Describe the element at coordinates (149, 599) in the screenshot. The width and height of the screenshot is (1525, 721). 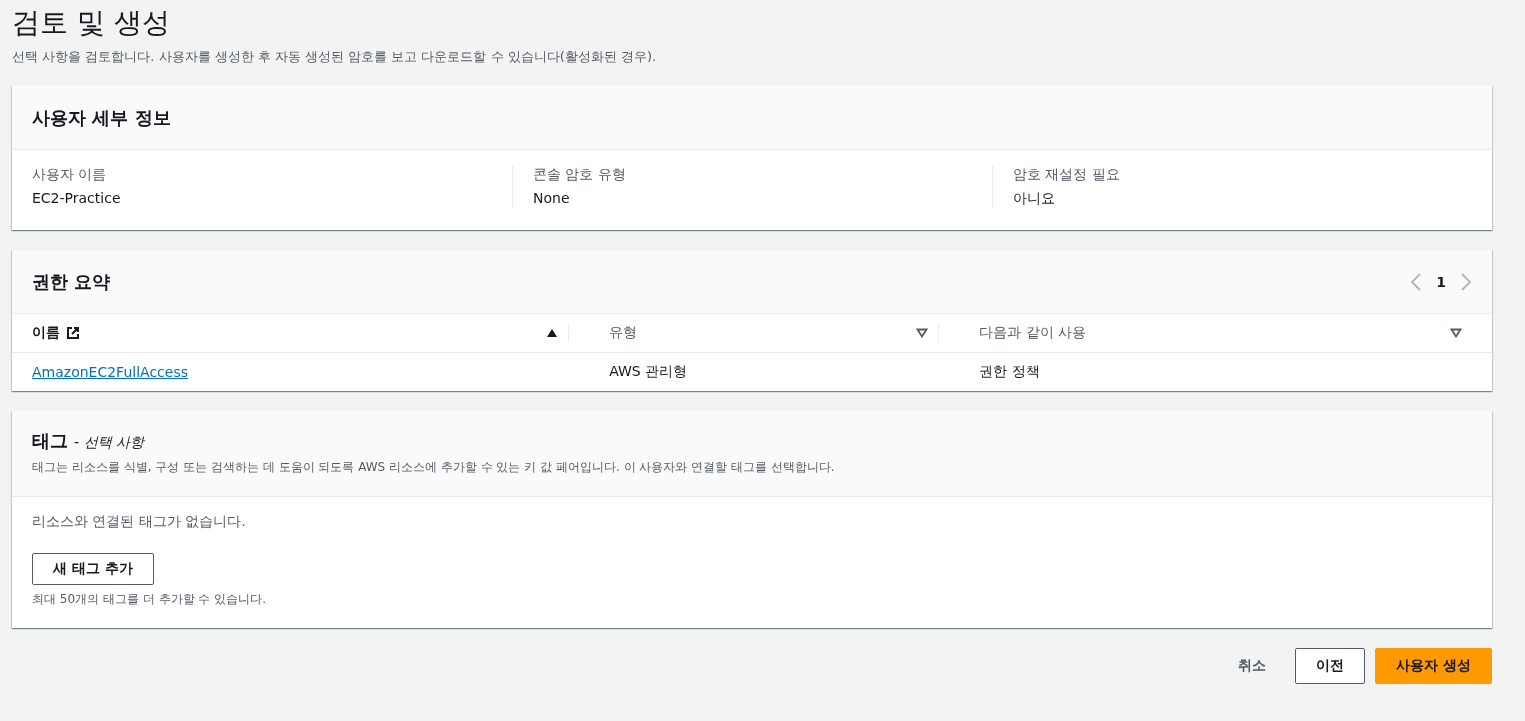
I see `limit-note: 최대 50개의 태그를 더 추가할 수 있습니다.` at that location.